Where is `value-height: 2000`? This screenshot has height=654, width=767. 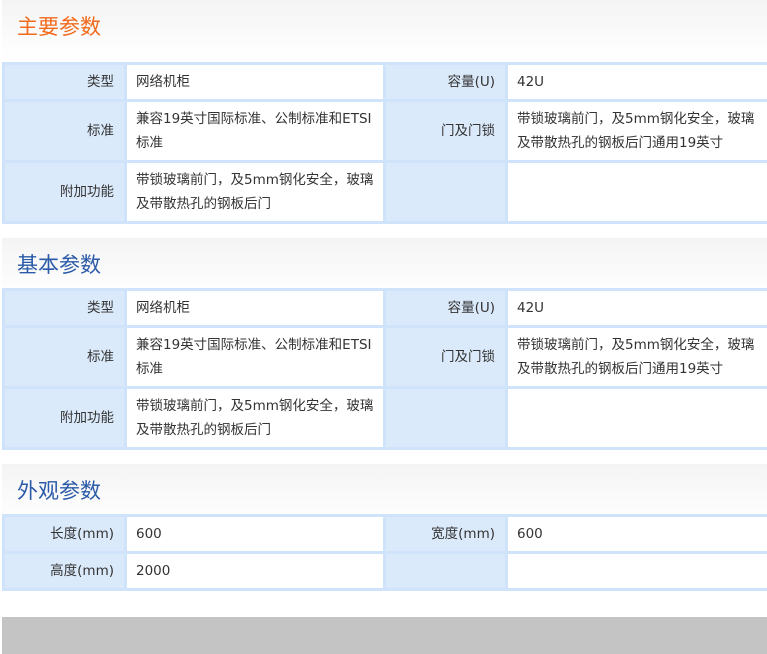
value-height: 2000 is located at coordinates (255, 571).